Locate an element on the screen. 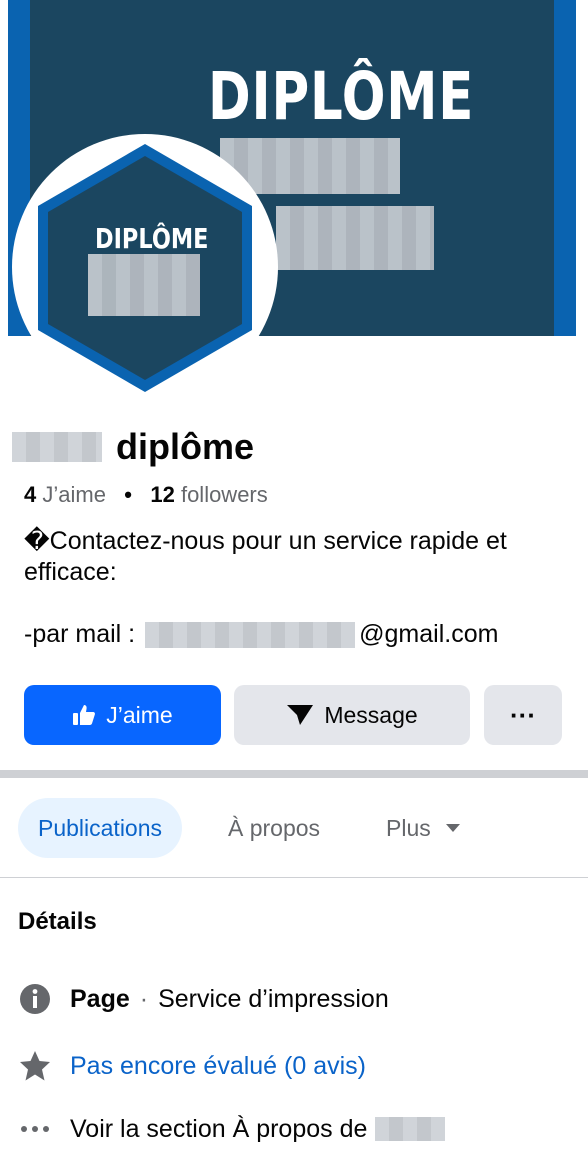 Image resolution: width=588 pixels, height=1170 pixels. more-icon: ··· is located at coordinates (523, 714).